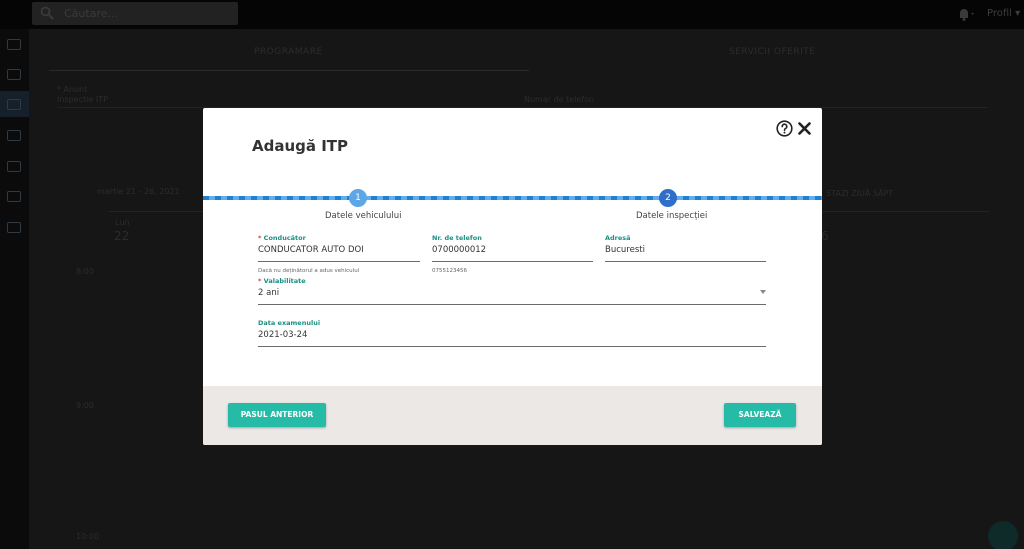 The width and height of the screenshot is (1024, 549). What do you see at coordinates (14, 196) in the screenshot?
I see `sidebar-item-cards-icon` at bounding box center [14, 196].